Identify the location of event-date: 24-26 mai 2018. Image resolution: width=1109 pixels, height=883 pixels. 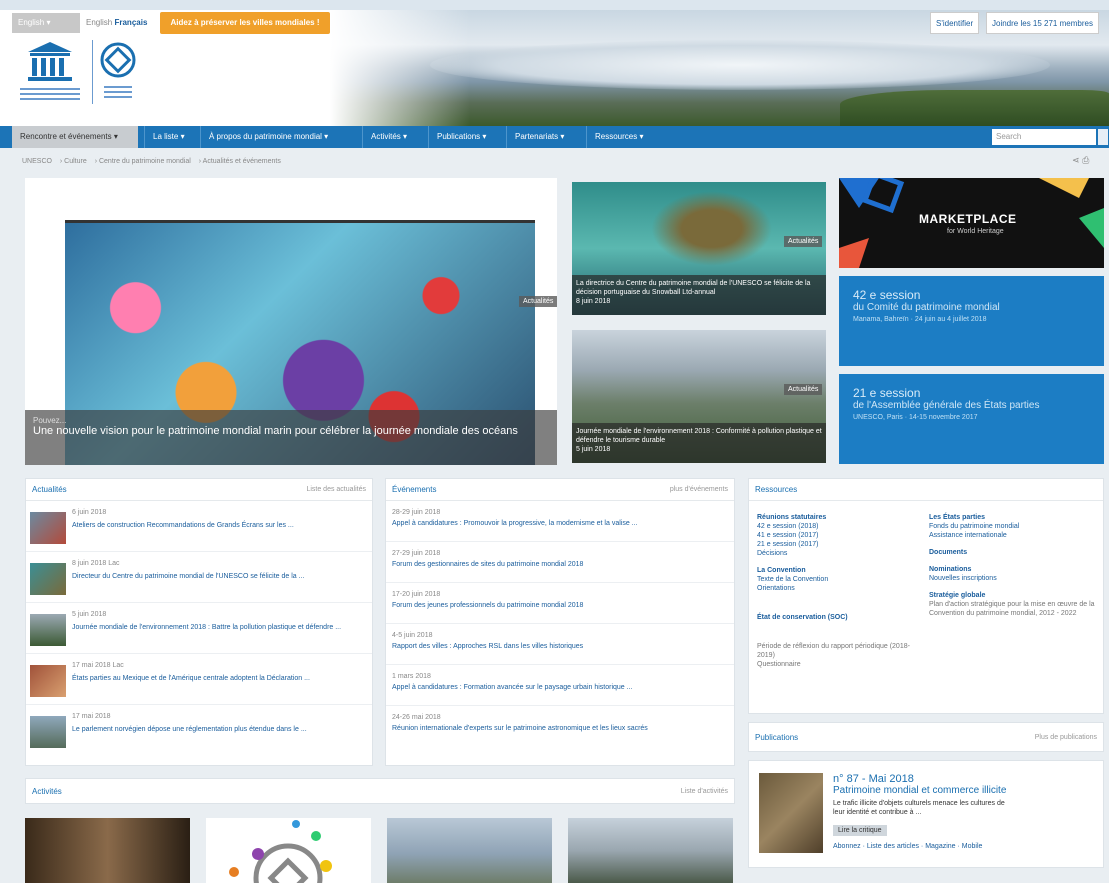
(416, 717).